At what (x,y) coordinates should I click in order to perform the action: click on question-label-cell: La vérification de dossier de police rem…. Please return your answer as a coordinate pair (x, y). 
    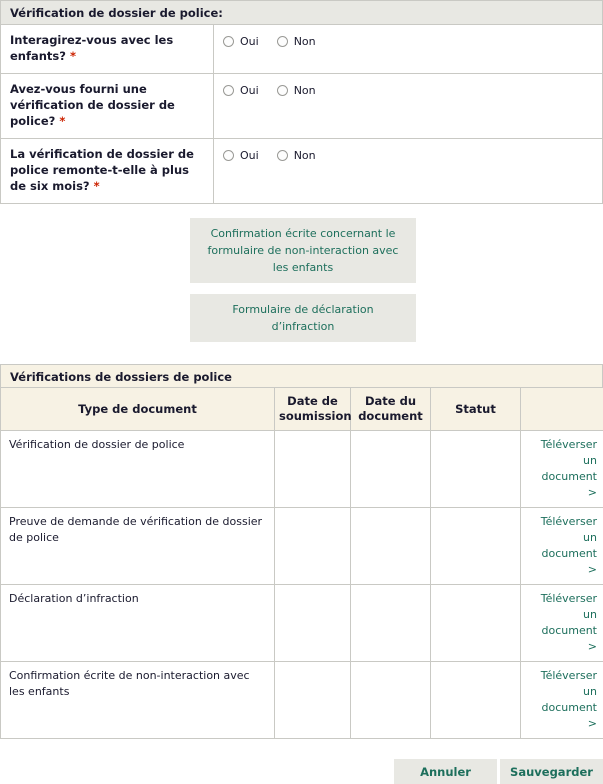
    Looking at the image, I should click on (107, 171).